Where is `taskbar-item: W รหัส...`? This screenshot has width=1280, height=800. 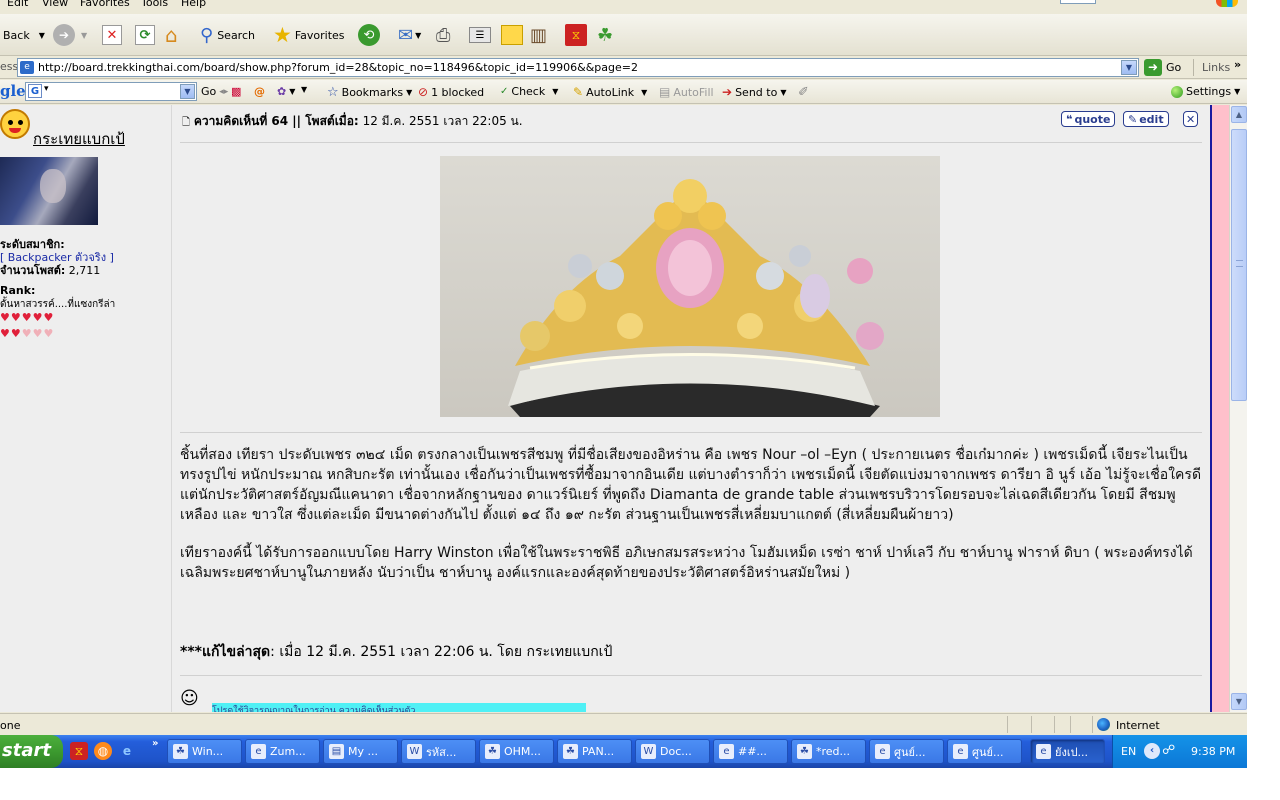 taskbar-item: W รหัส... is located at coordinates (438, 751).